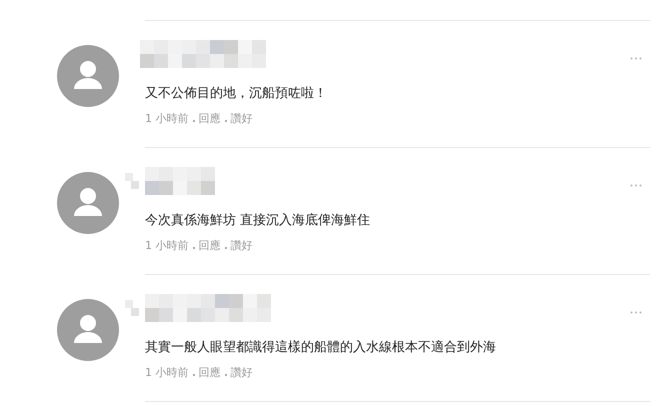 The image size is (660, 406). I want to click on comment-text: 其實一般人眼望都識得這樣的船體的入水線根本不適合到外海, so click(321, 348).